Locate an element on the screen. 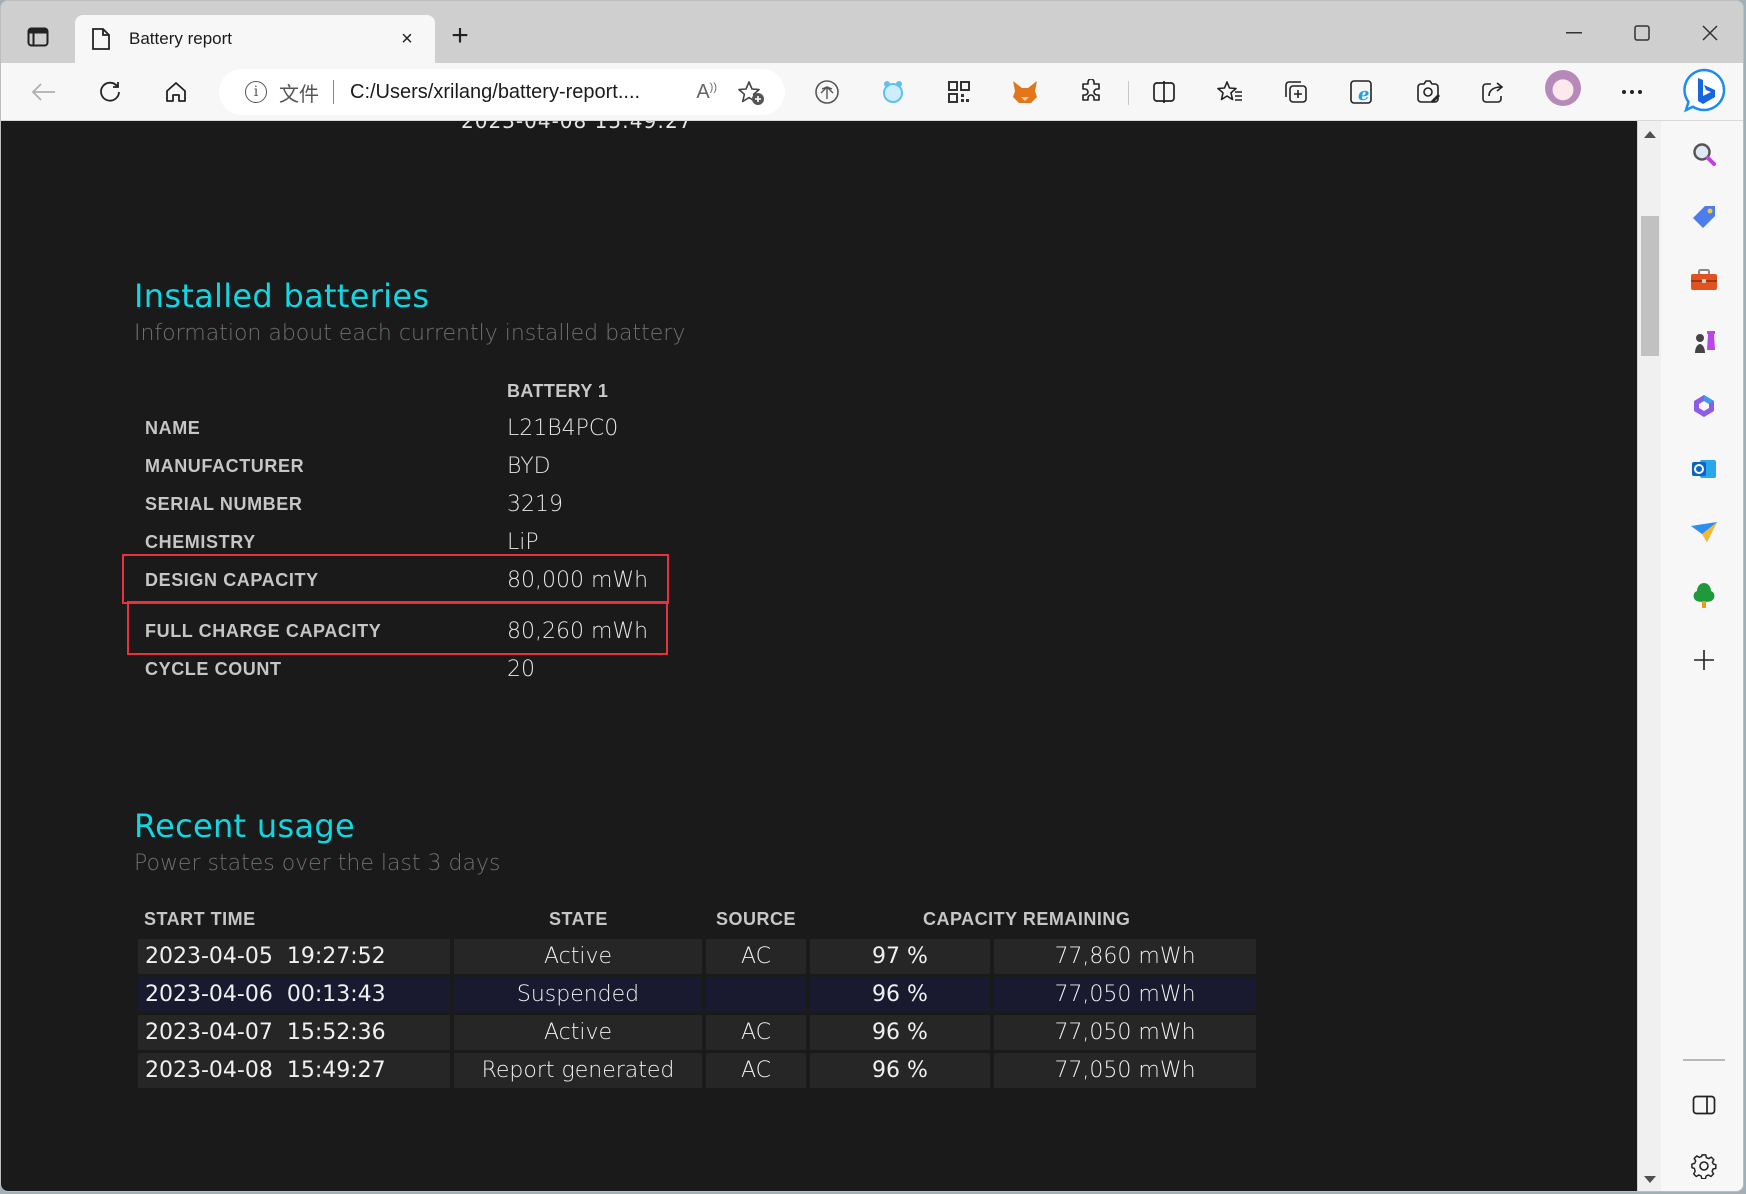  percent-cell: 96 % is located at coordinates (900, 1070).